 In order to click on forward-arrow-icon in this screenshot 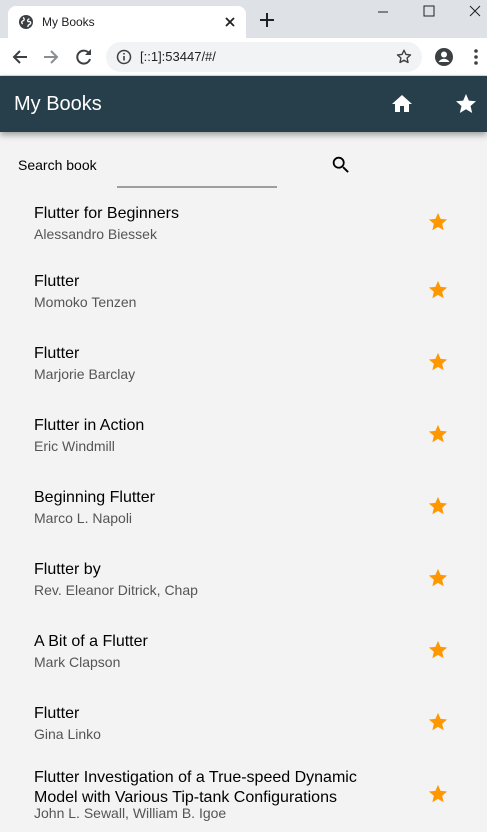, I will do `click(51, 57)`.